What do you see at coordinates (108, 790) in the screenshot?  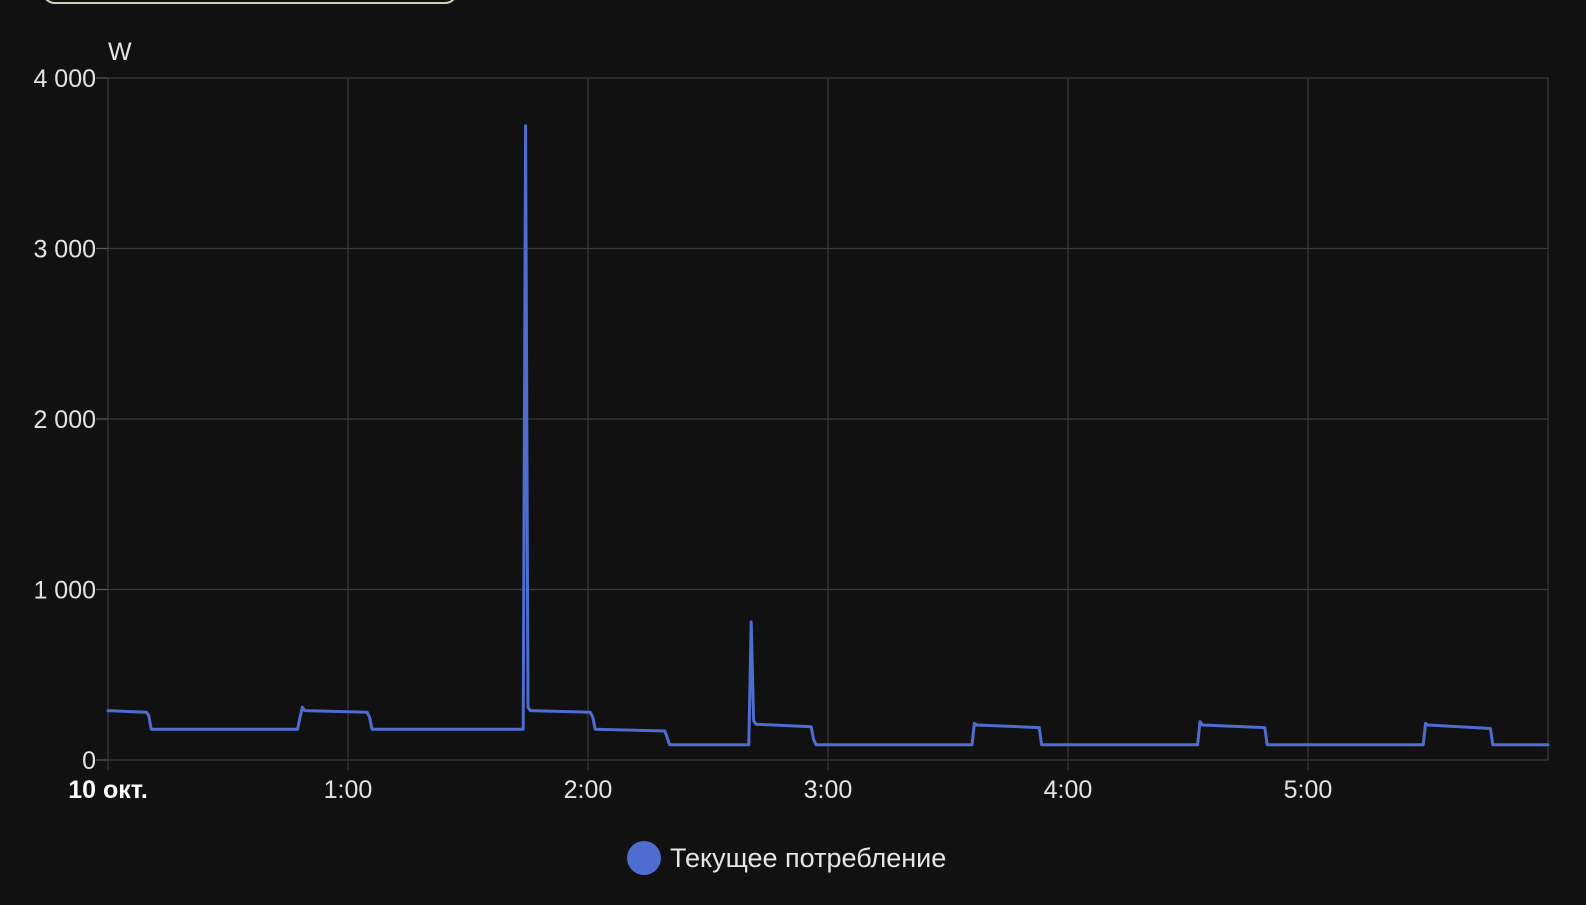 I see `x-tick-label-date: 10 окт.` at bounding box center [108, 790].